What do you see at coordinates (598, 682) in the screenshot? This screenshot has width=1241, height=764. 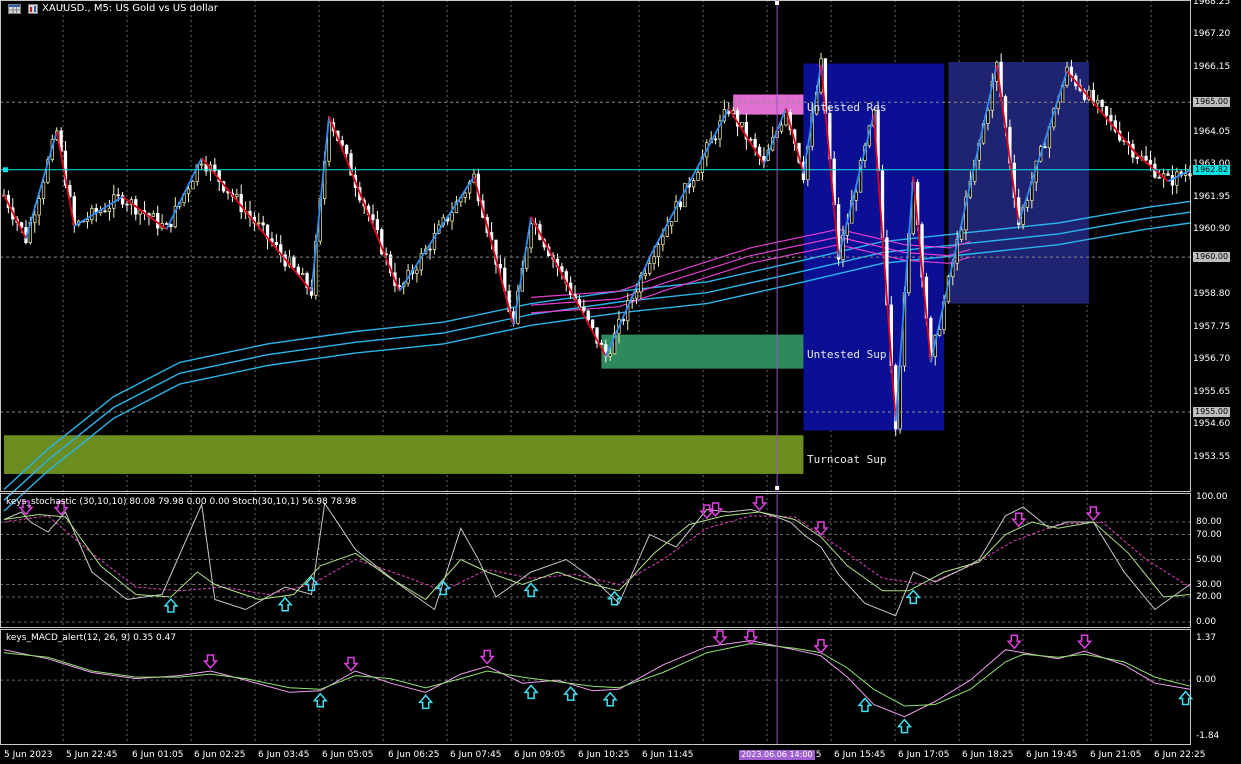 I see `macd-pane` at bounding box center [598, 682].